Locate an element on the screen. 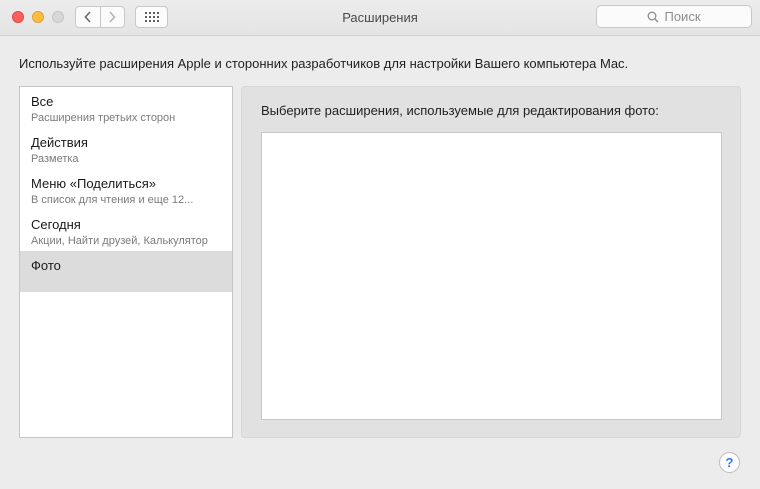 Image resolution: width=760 pixels, height=489 pixels. search-field: Поиск is located at coordinates (674, 16).